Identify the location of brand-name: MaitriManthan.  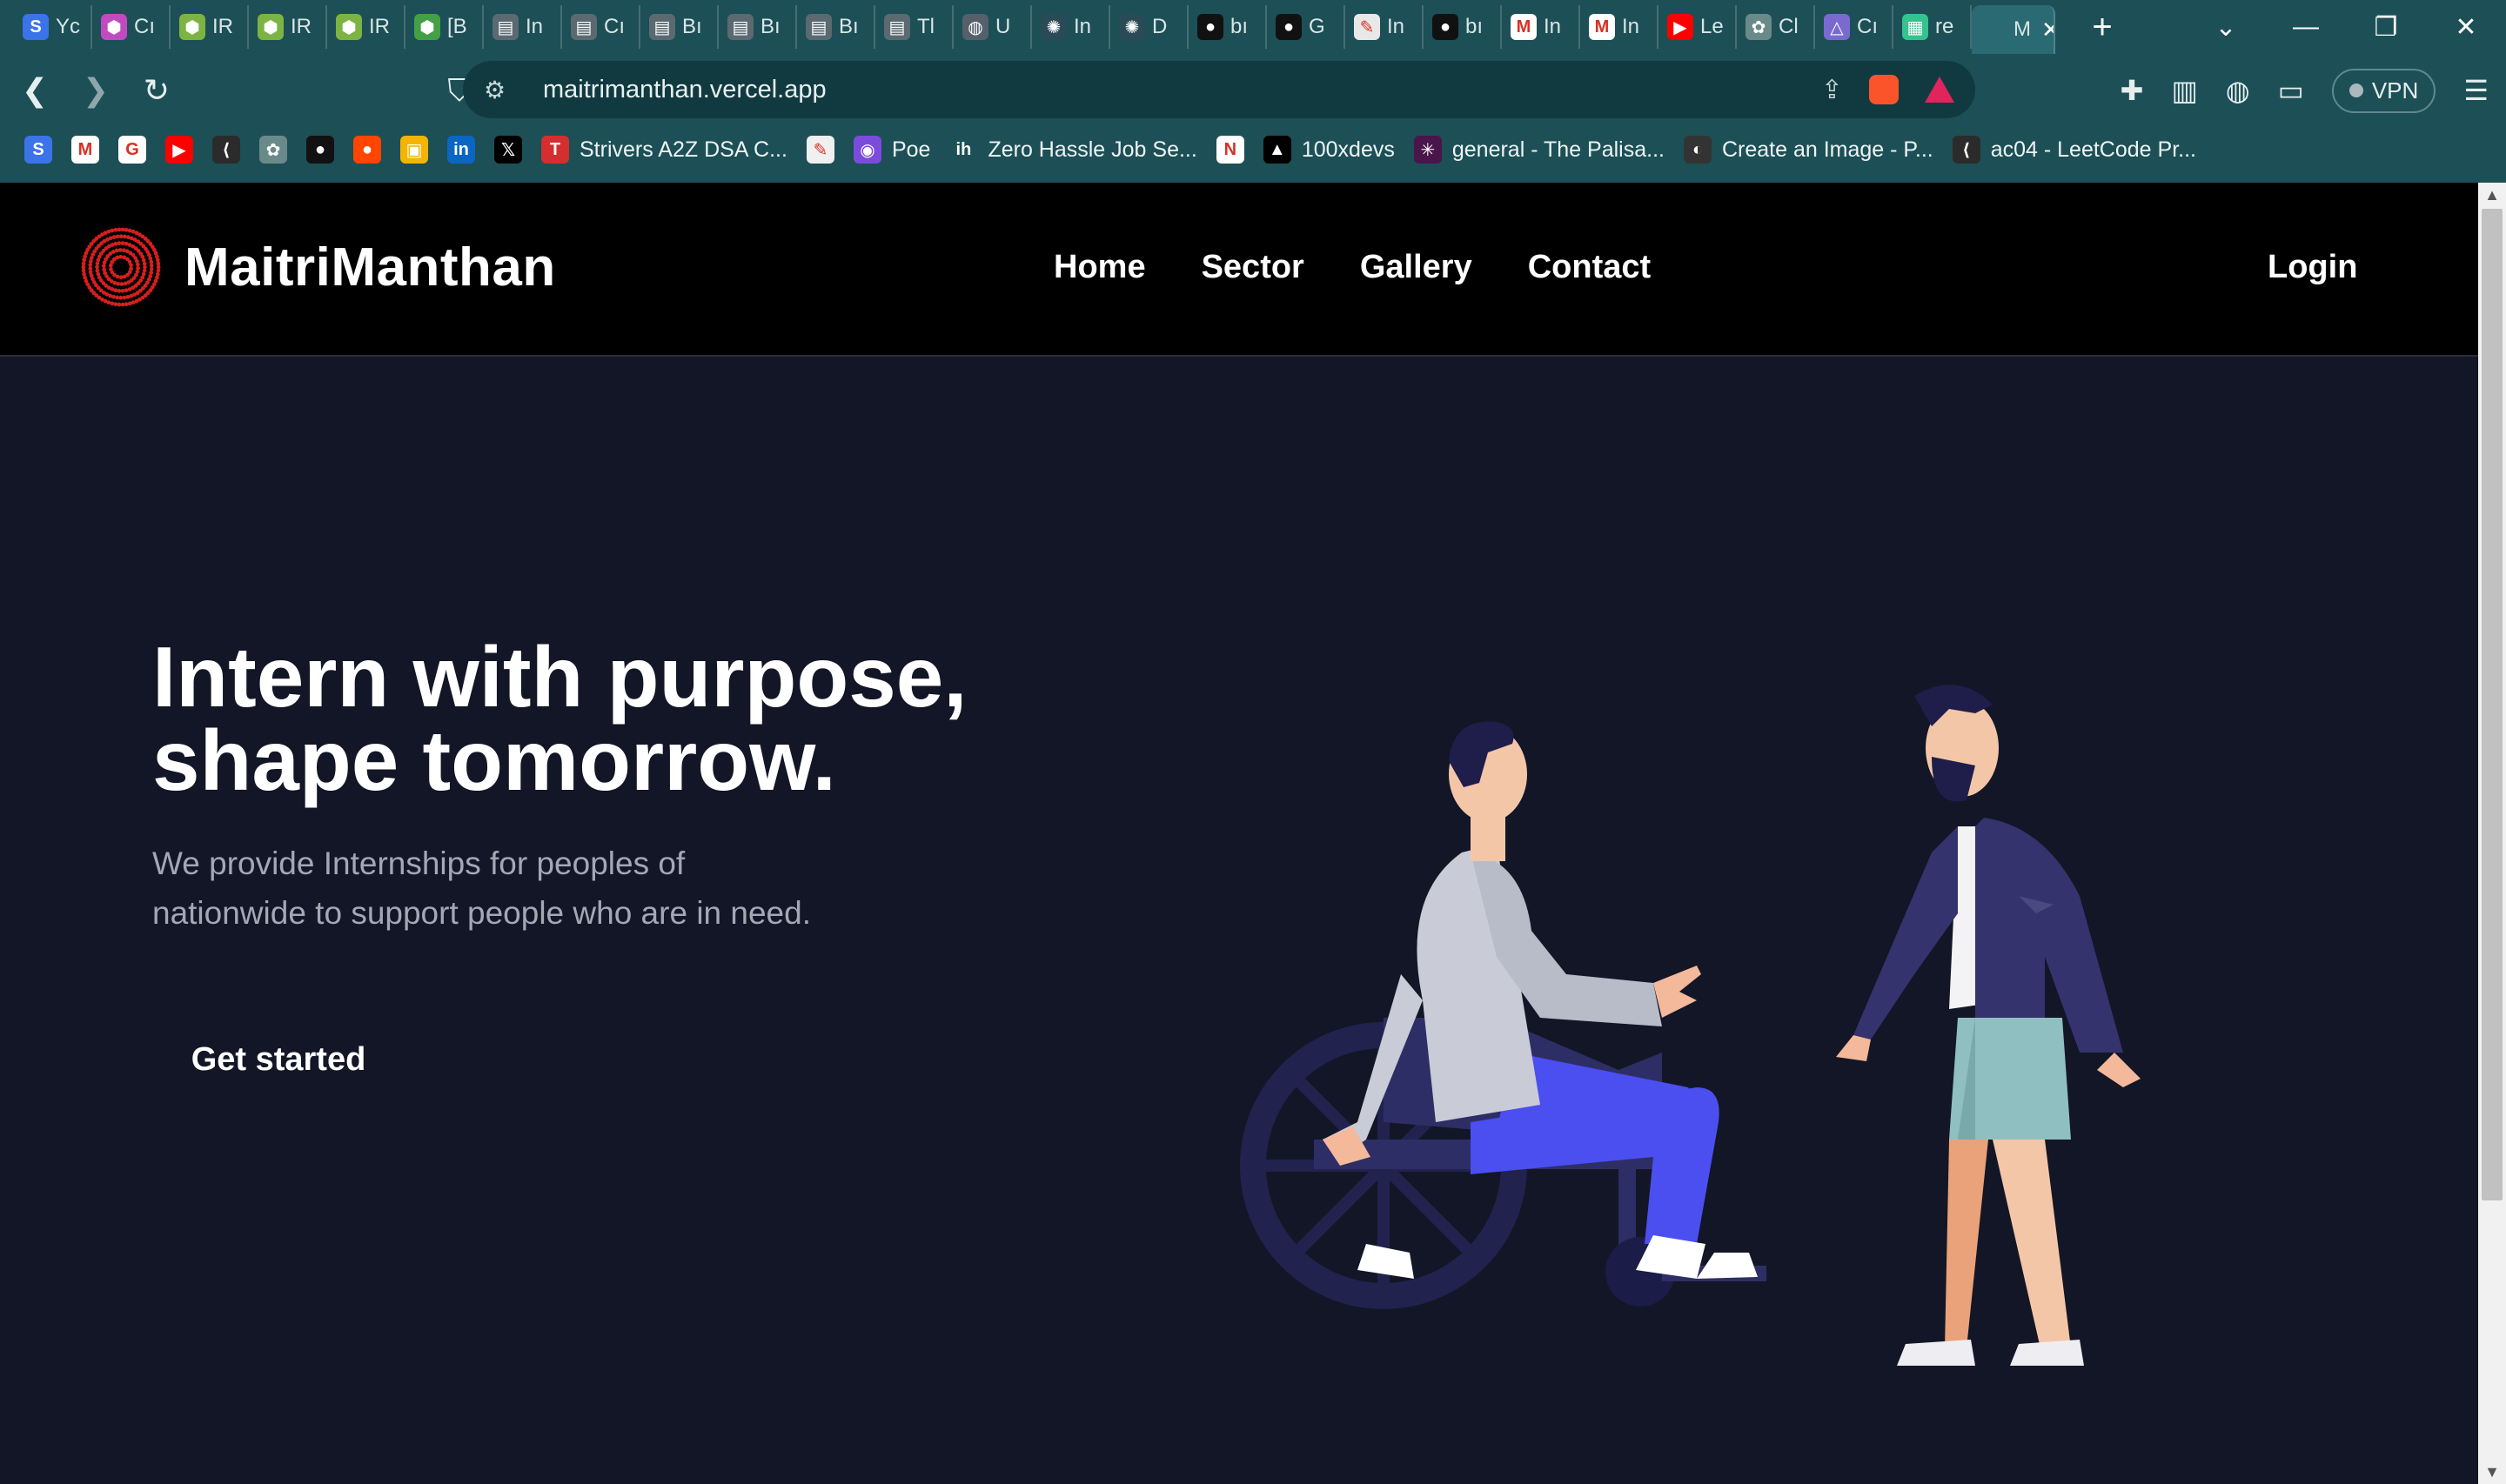
(370, 267).